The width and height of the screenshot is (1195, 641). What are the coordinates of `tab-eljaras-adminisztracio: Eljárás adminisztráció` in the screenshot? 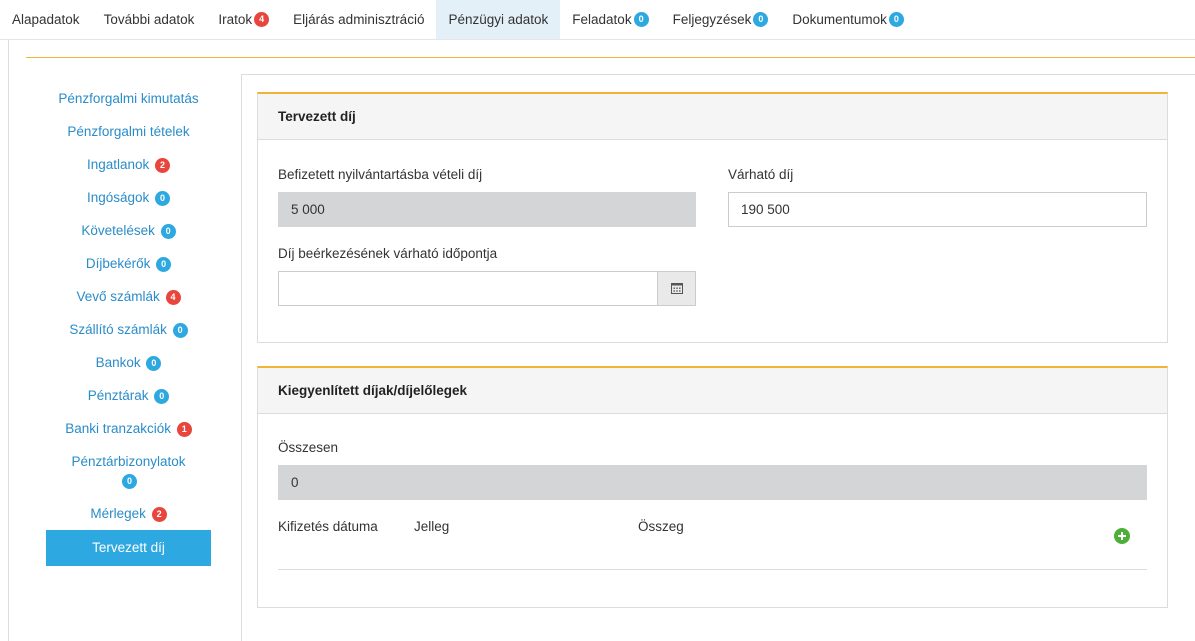 It's located at (358, 19).